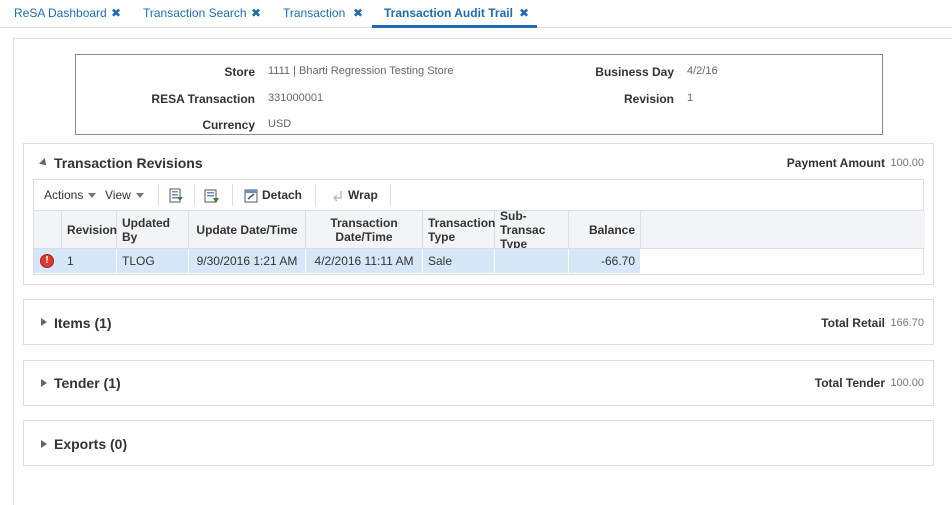 Image resolution: width=952 pixels, height=505 pixels. Describe the element at coordinates (251, 196) in the screenshot. I see `detach-icon` at that location.